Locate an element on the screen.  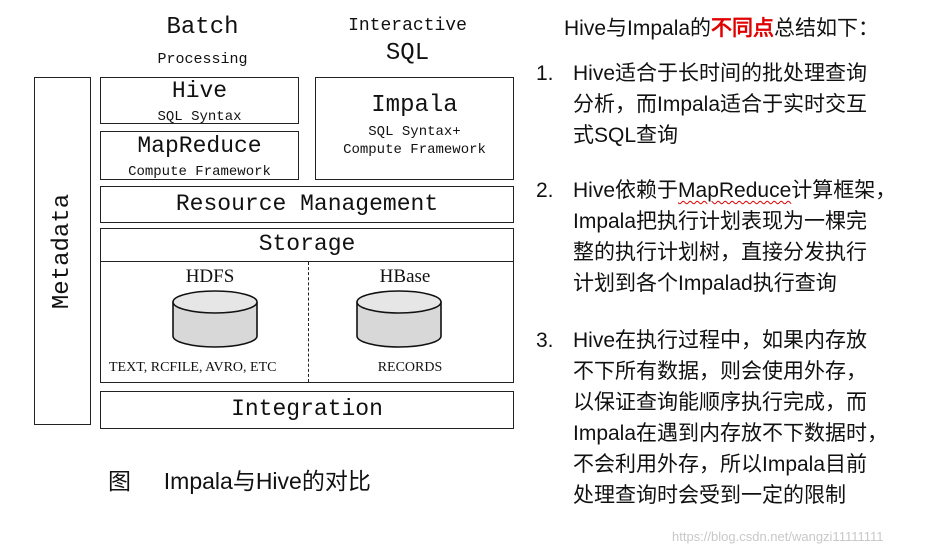
hdfs-database-icon is located at coordinates (215, 319).